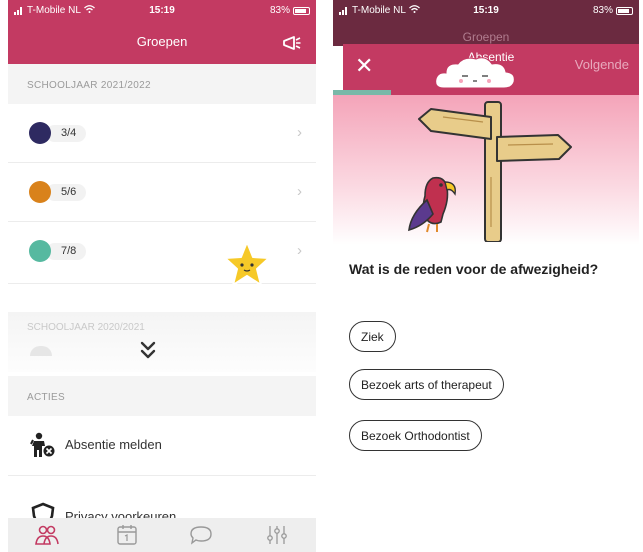 This screenshot has width=643, height=552. I want to click on question-text: Wat is de reden voor de afwezigheid?, so click(474, 269).